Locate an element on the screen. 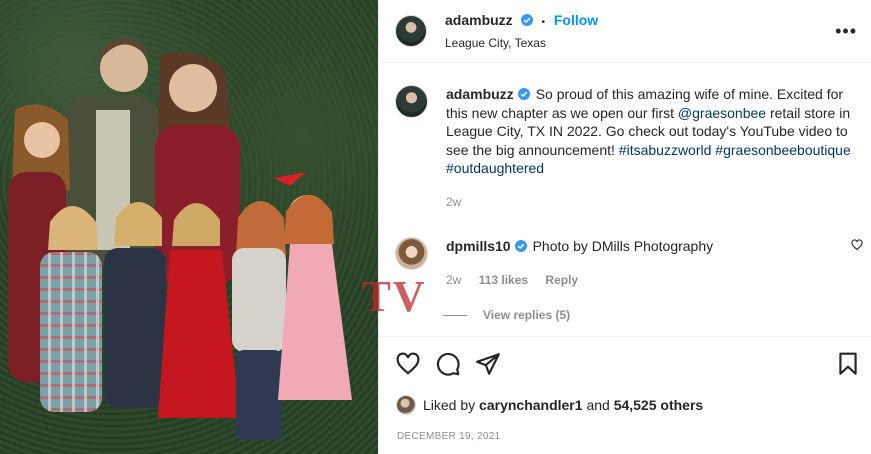 The height and width of the screenshot is (454, 871). save-bookmark-icon is located at coordinates (848, 364).